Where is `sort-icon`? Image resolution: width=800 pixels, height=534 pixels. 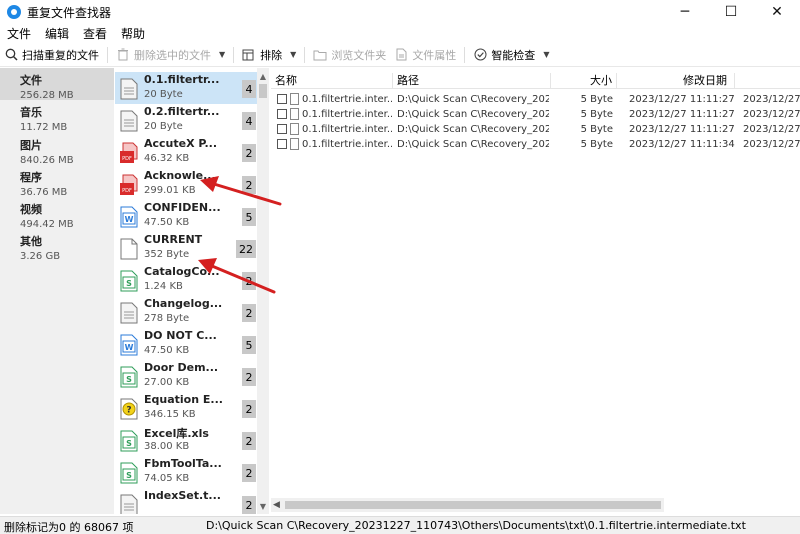 sort-icon is located at coordinates (249, 55).